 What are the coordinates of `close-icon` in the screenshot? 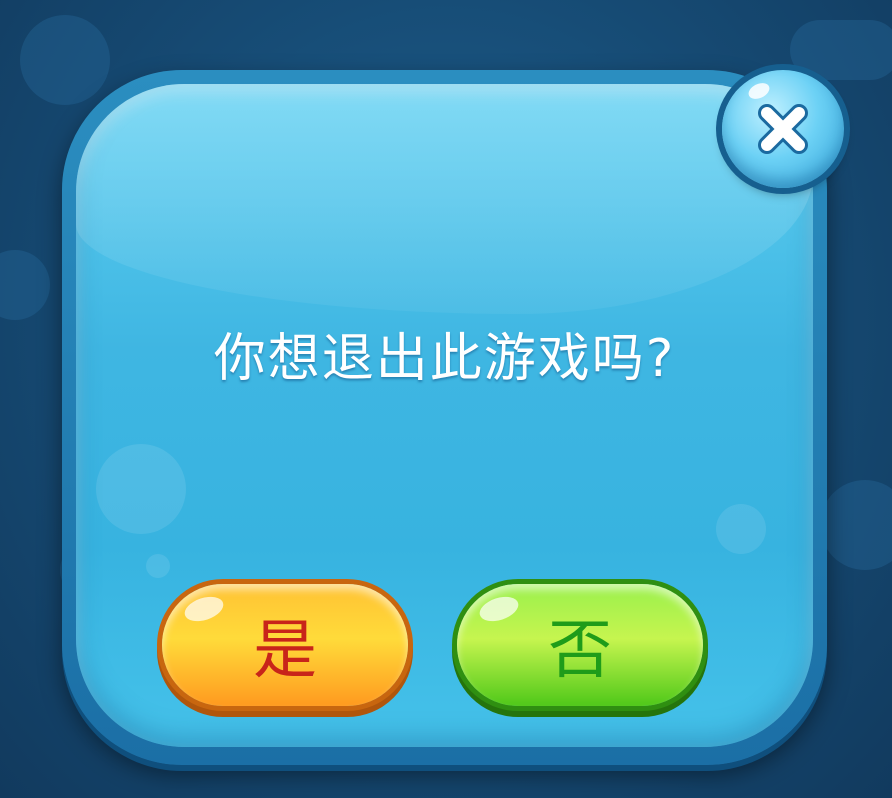 It's located at (783, 129).